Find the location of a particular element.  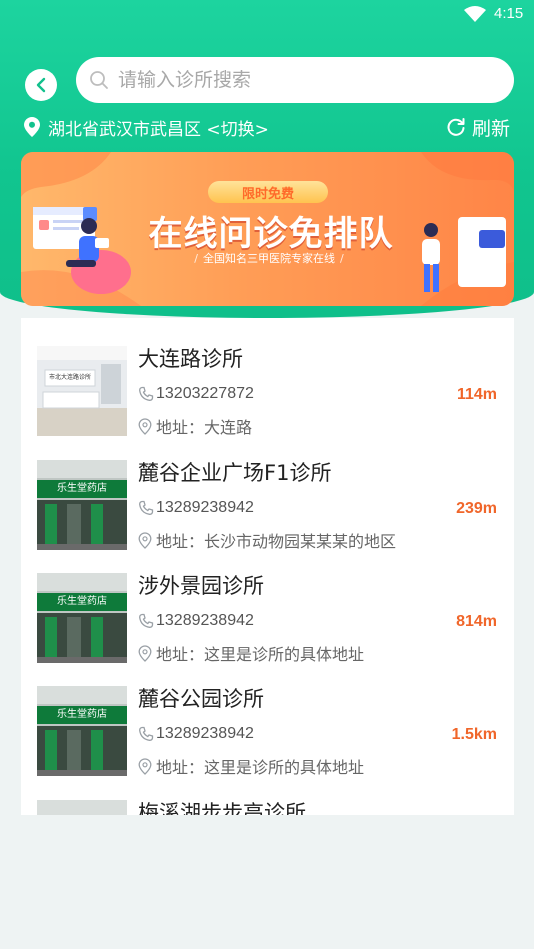

status-bar: 4:15 is located at coordinates (267, 15).